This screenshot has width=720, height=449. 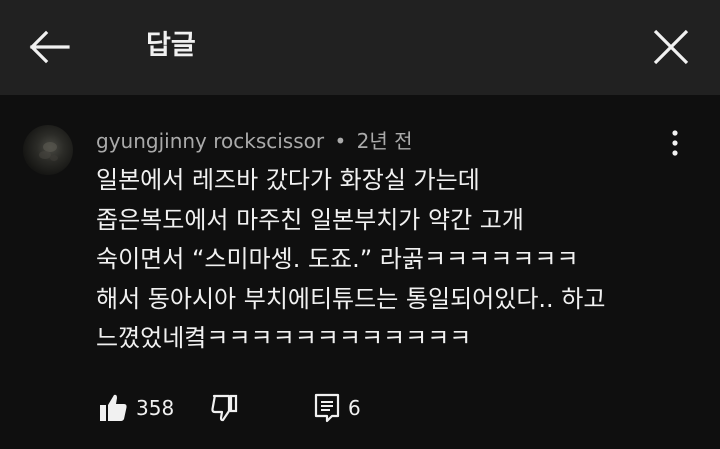 I want to click on timestamp: 2년 전, so click(x=384, y=141).